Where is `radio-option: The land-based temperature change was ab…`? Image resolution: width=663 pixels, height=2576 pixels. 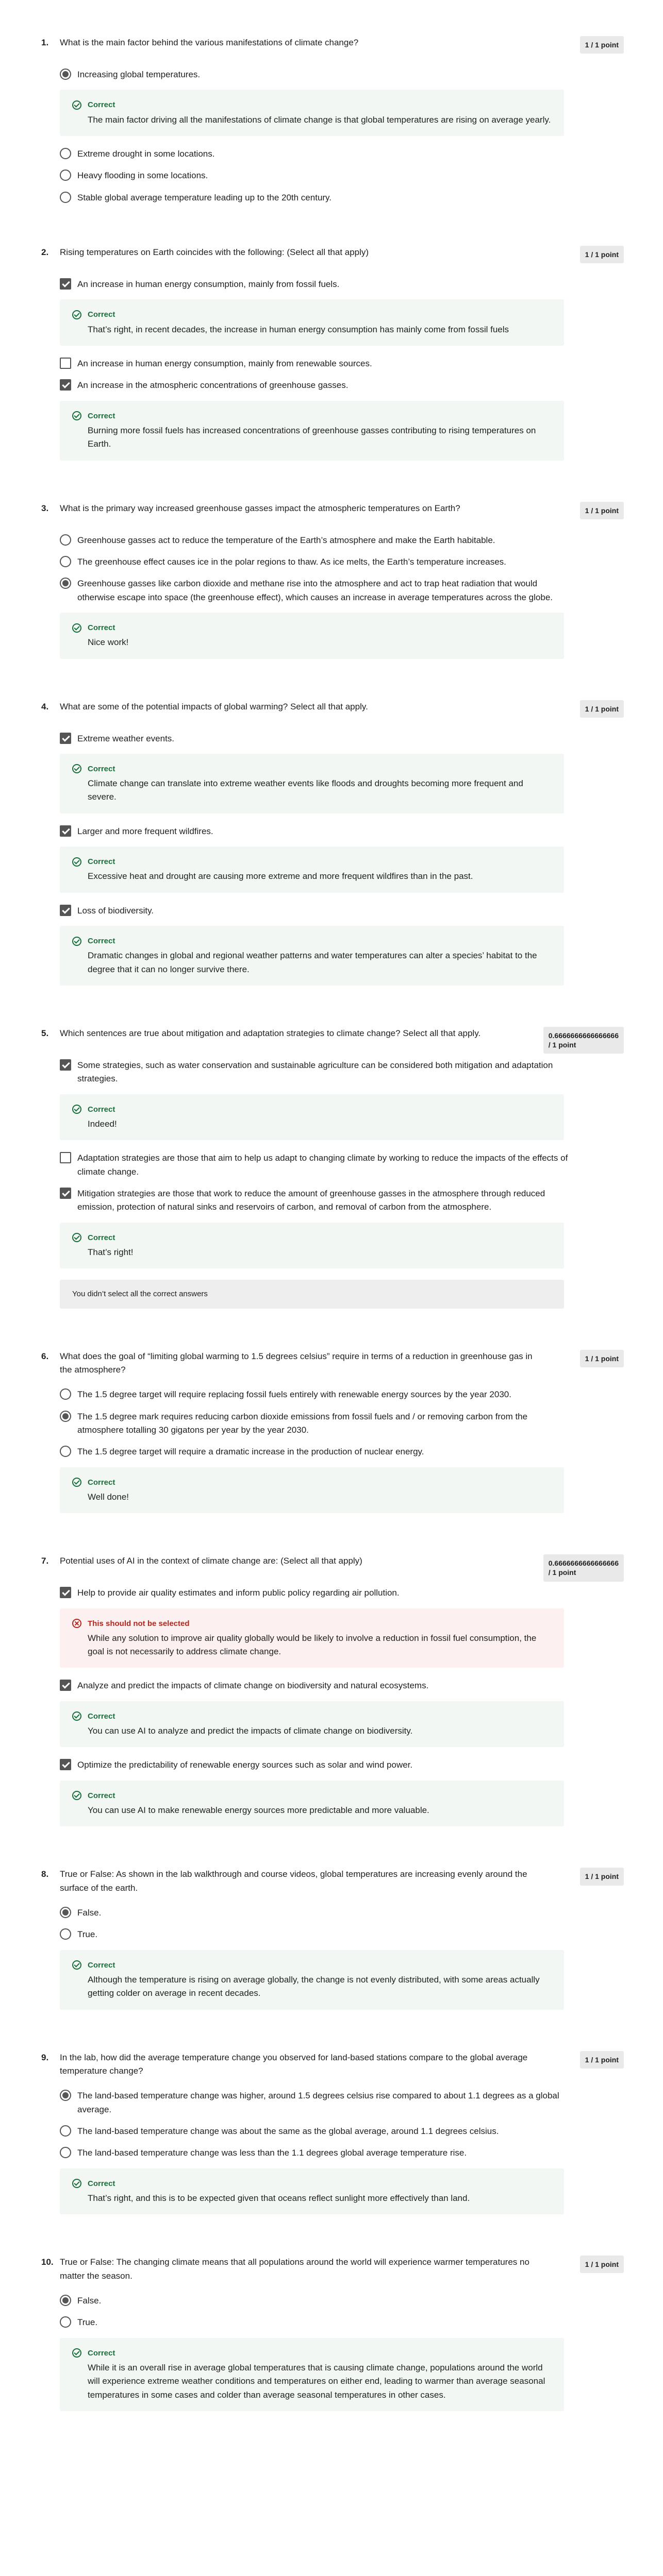 radio-option: The land-based temperature change was ab… is located at coordinates (318, 2131).